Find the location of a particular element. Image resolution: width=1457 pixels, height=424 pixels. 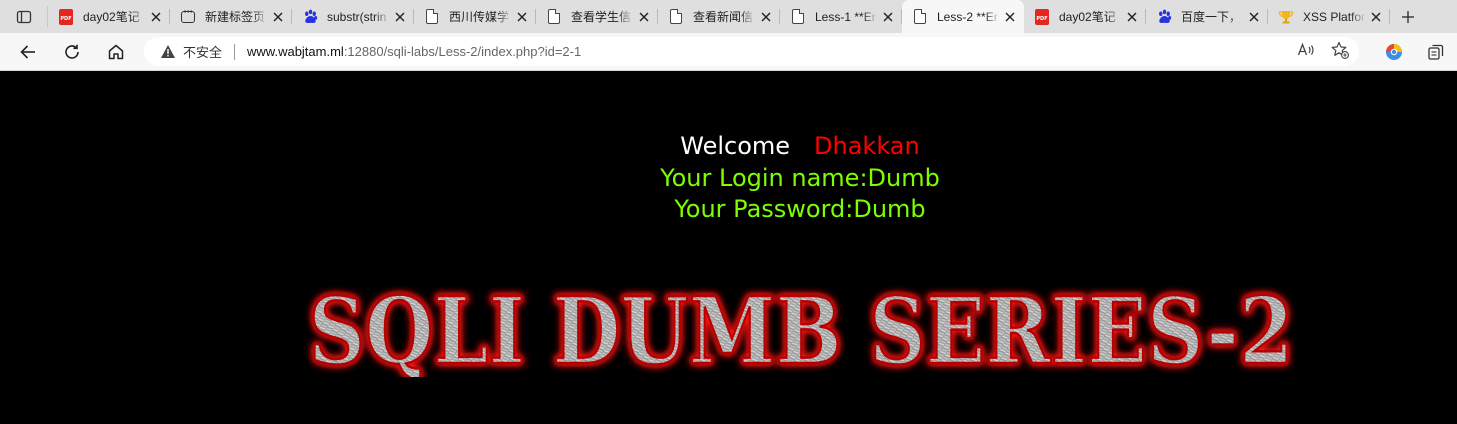

tab-actions-icon is located at coordinates (23, 16).